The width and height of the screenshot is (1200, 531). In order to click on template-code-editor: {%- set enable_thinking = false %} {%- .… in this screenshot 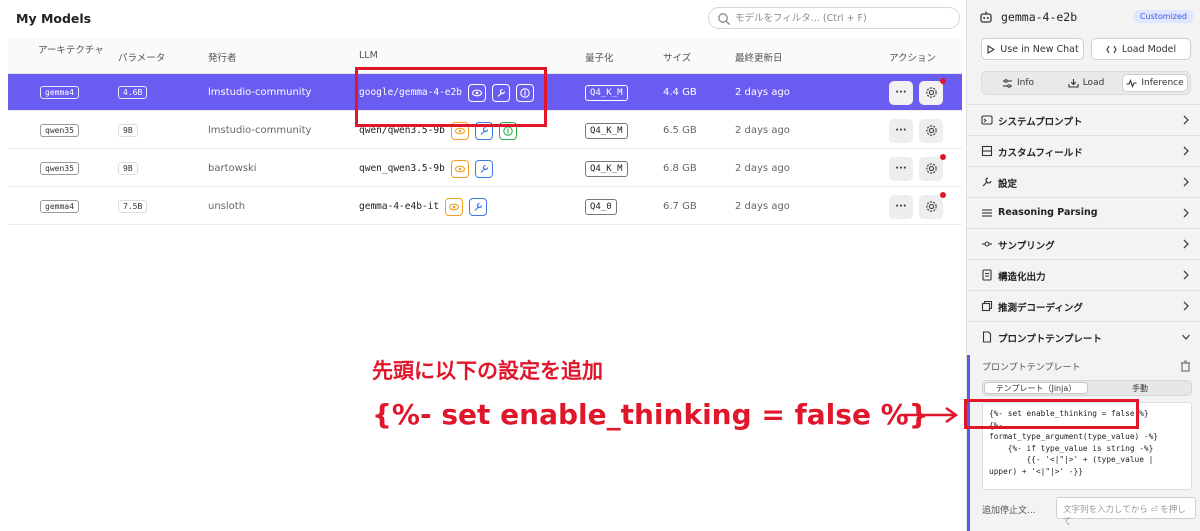, I will do `click(1087, 446)`.